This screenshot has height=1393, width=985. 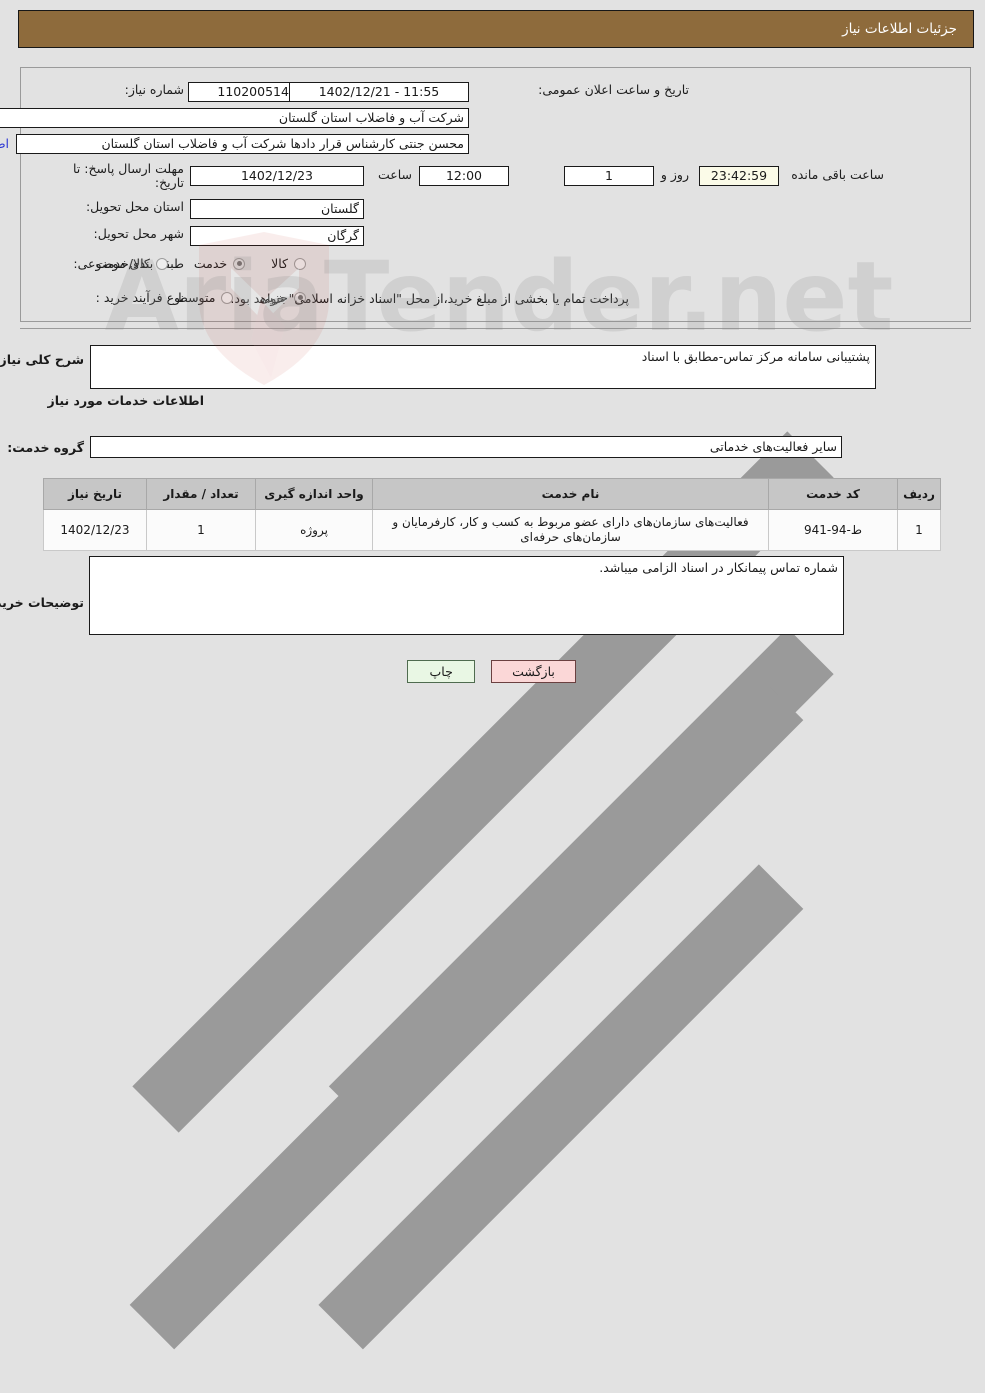 I want to click on province-value: گلستان, so click(x=278, y=209).